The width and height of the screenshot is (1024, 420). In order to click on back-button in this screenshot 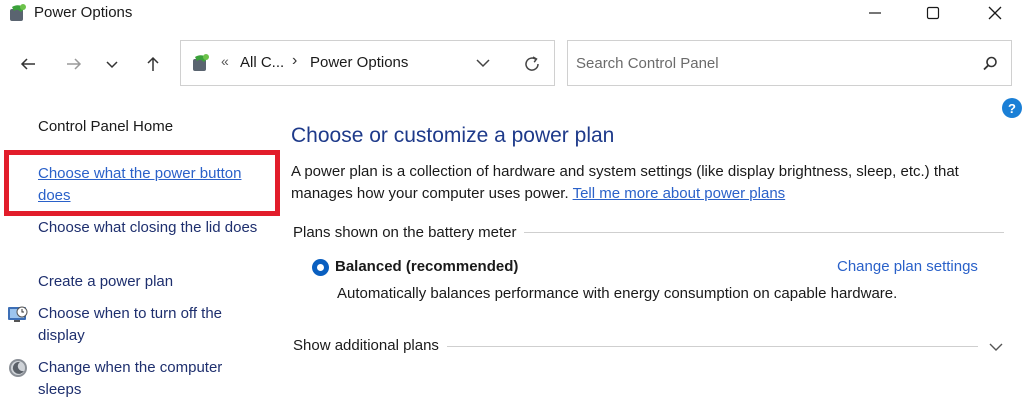, I will do `click(28, 64)`.